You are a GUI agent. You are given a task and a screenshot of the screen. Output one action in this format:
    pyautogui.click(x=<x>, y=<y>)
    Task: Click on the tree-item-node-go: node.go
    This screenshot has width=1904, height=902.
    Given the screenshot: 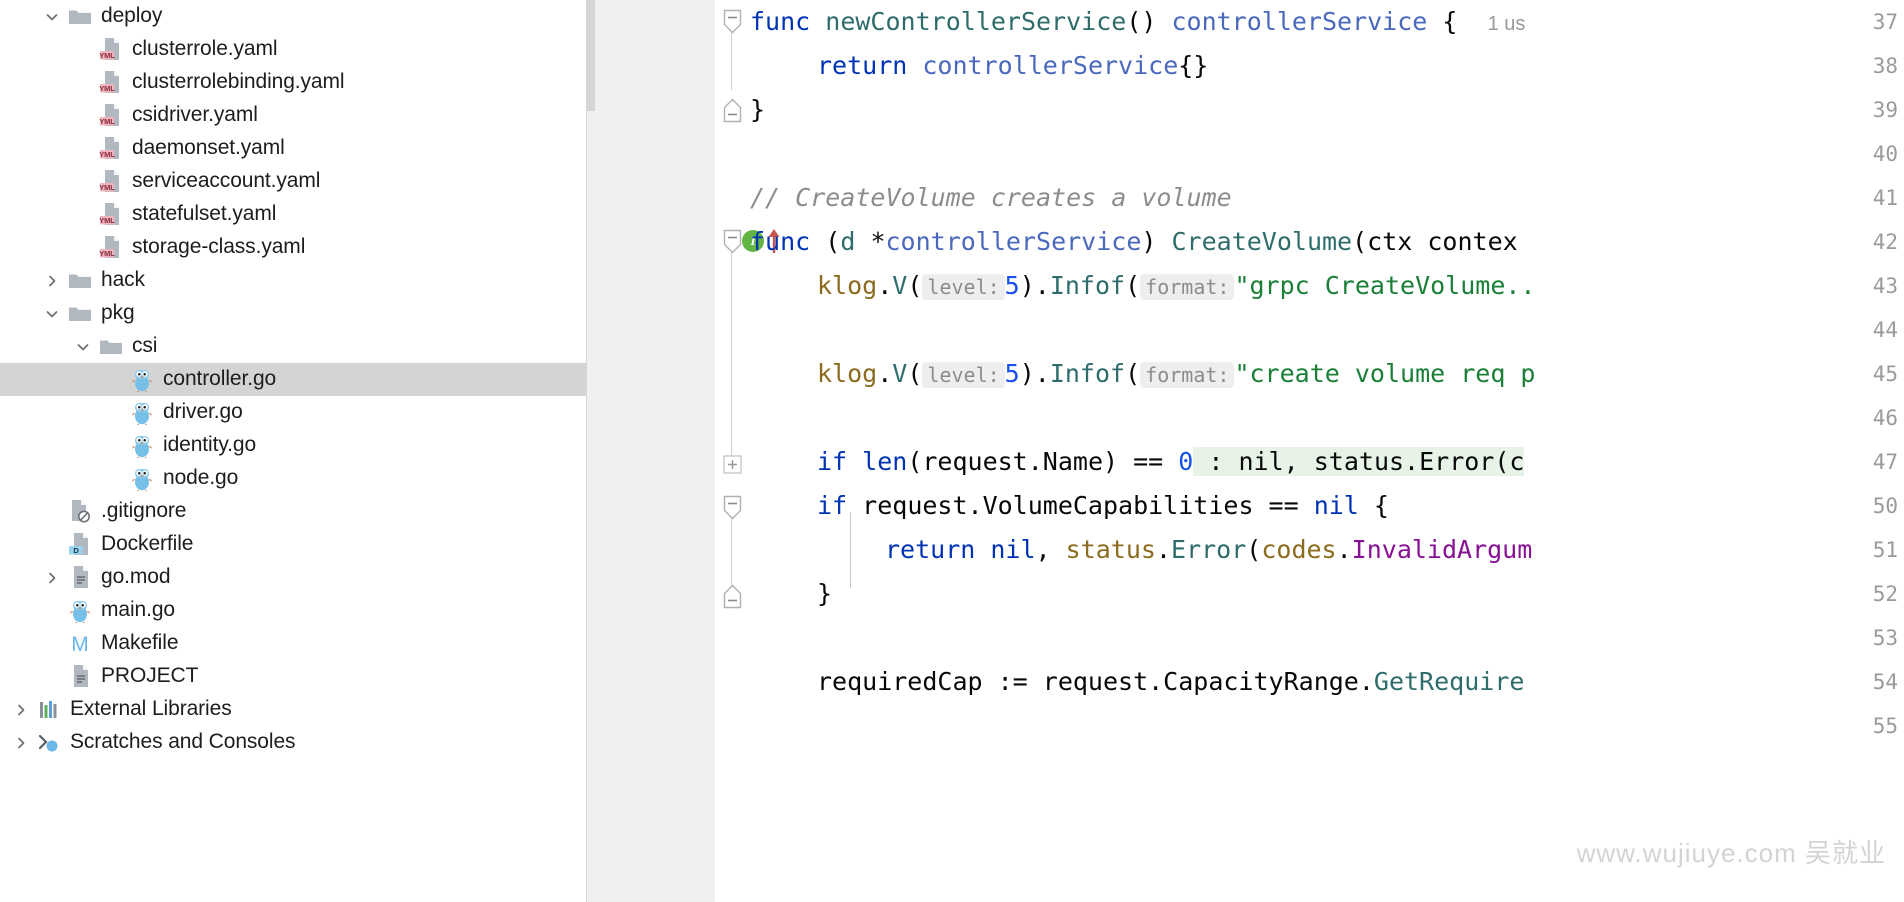 What is the action you would take?
    pyautogui.click(x=293, y=478)
    